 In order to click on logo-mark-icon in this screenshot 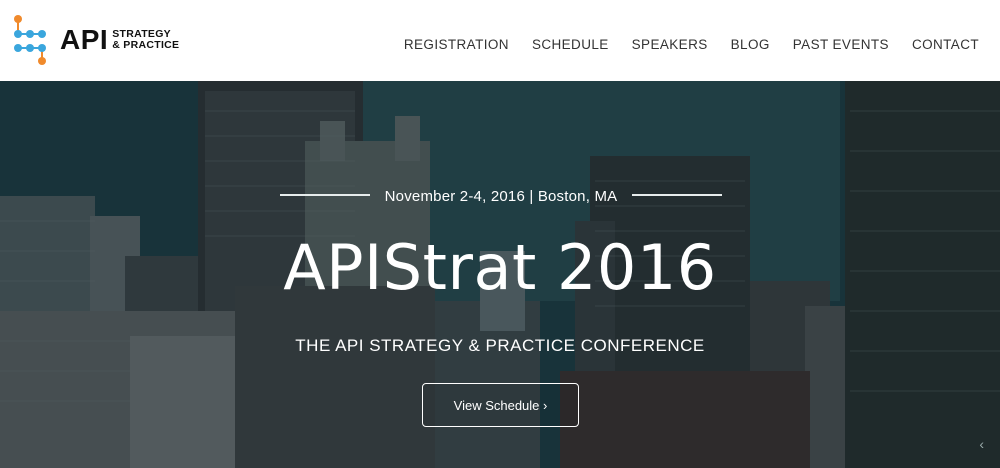, I will do `click(30, 40)`.